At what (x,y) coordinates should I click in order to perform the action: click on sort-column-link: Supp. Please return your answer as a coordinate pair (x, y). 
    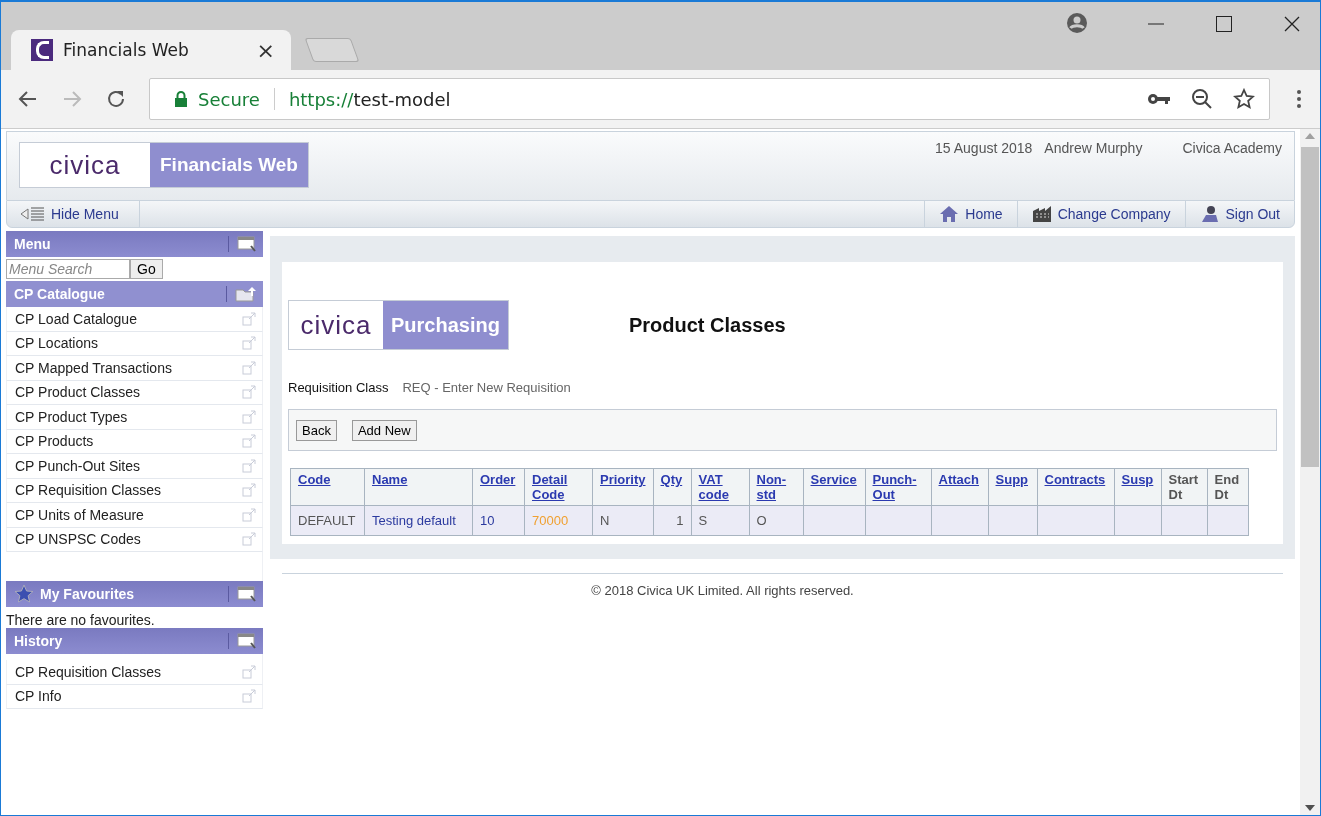
    Looking at the image, I should click on (1012, 487).